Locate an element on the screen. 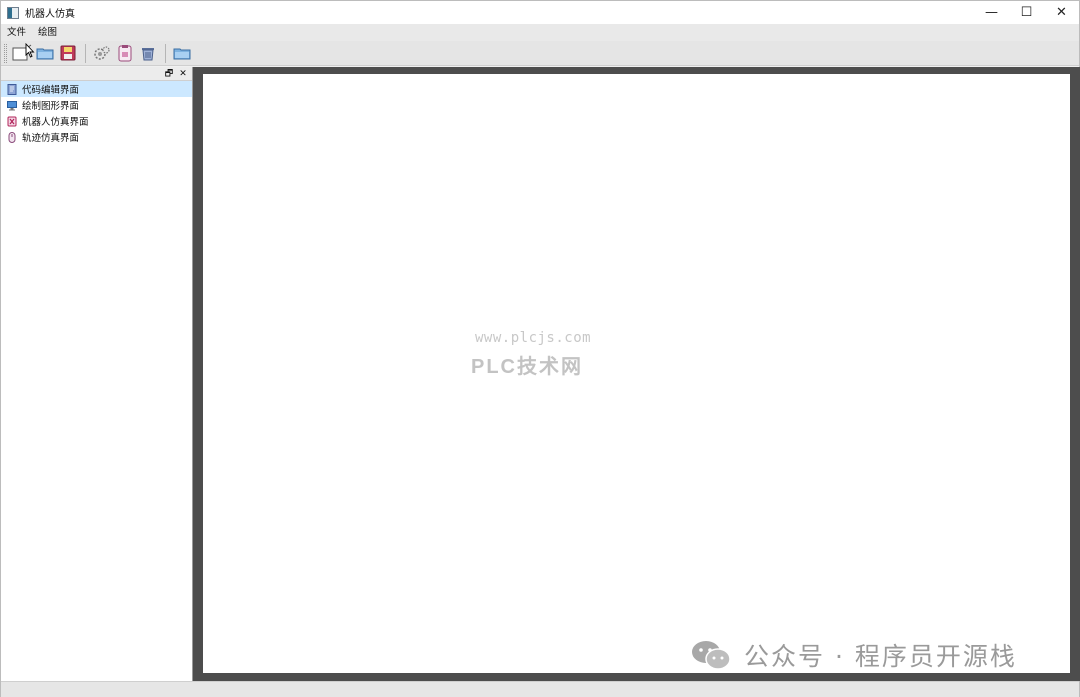 Image resolution: width=1080 pixels, height=697 pixels. nav-item-label: 代码编辑界面 is located at coordinates (51, 90).